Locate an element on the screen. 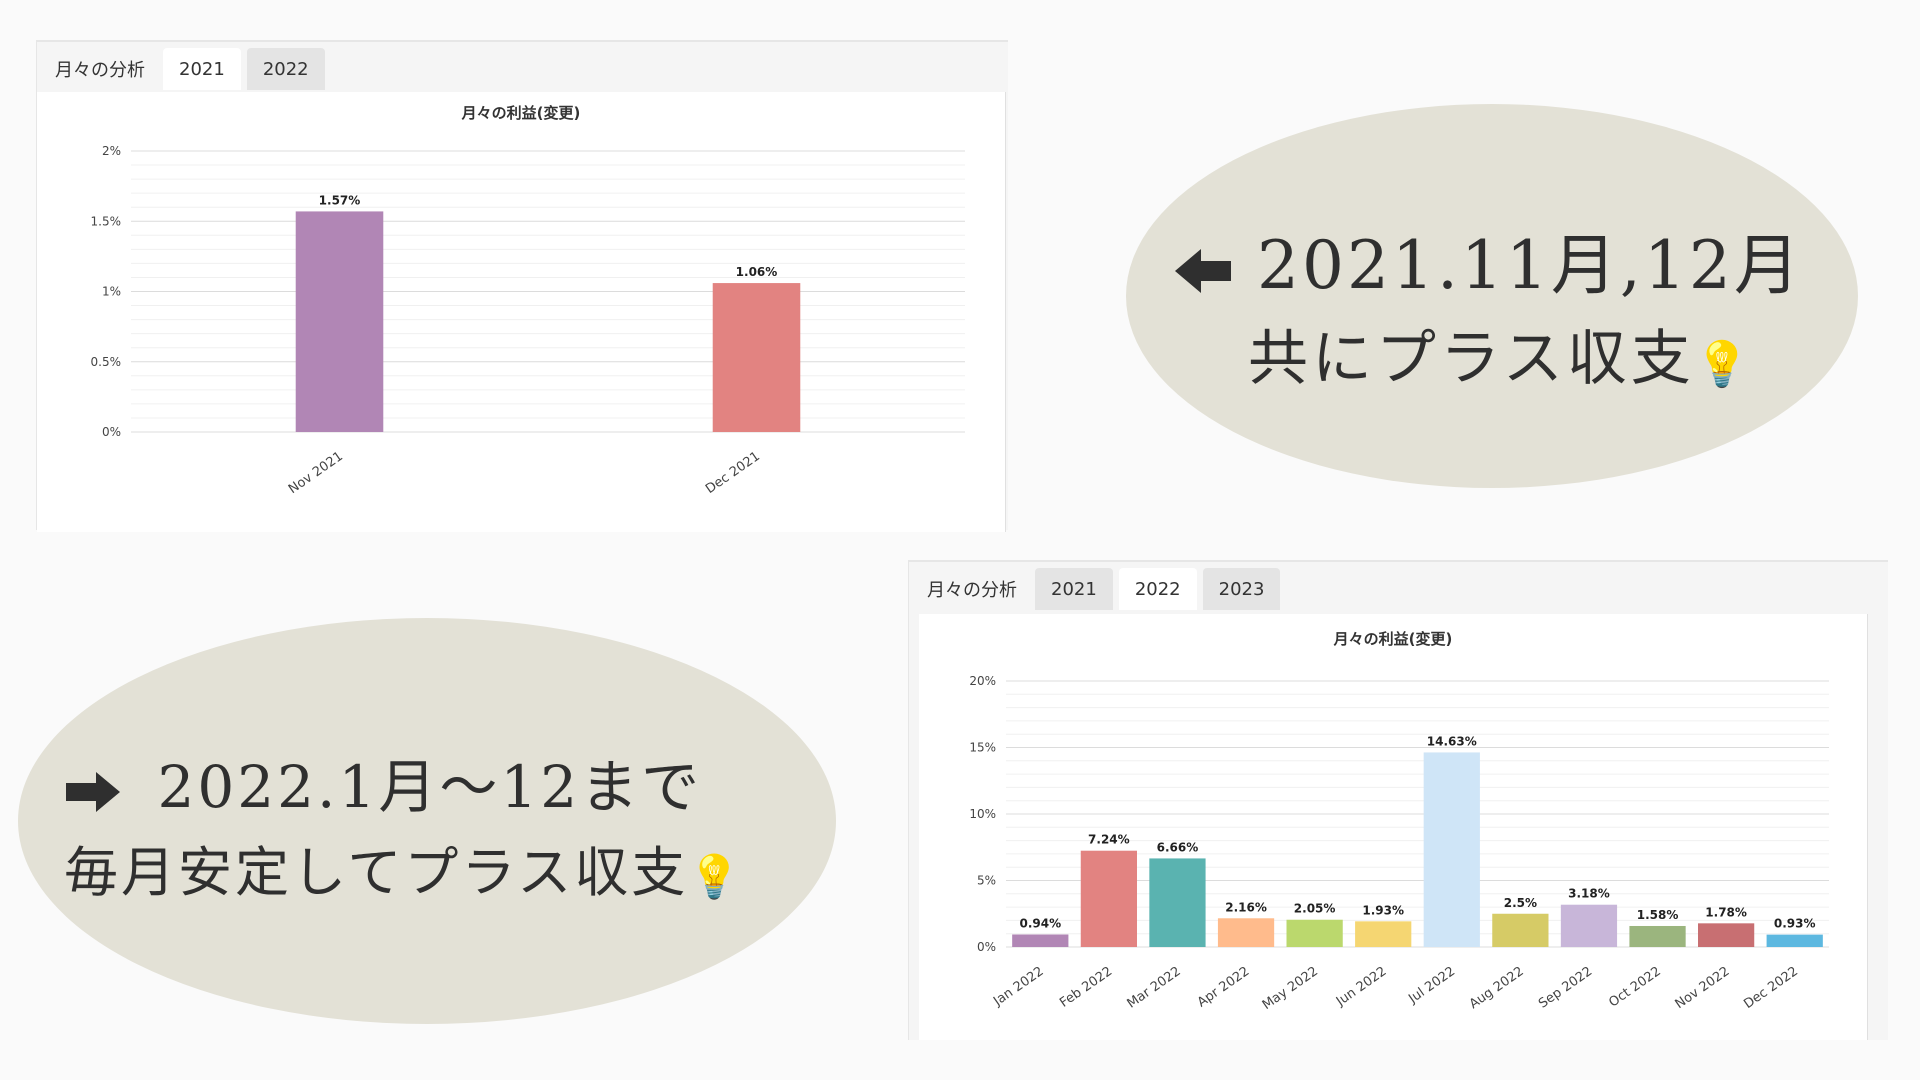 The image size is (1920, 1080). x-tick-label: Nov 2021 is located at coordinates (316, 473).